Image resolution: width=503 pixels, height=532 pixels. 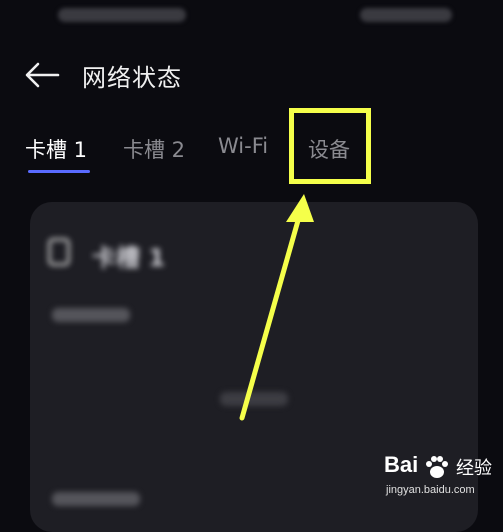 What do you see at coordinates (122, 15) in the screenshot?
I see `status-bar-left-blurred` at bounding box center [122, 15].